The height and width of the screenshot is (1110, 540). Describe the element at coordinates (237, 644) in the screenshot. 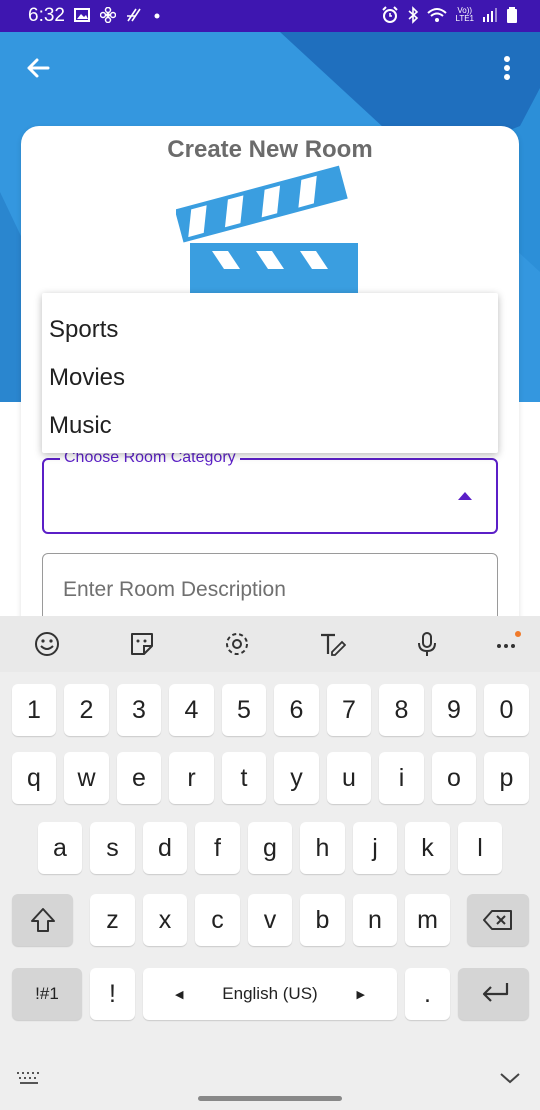

I see `settings-icon` at that location.